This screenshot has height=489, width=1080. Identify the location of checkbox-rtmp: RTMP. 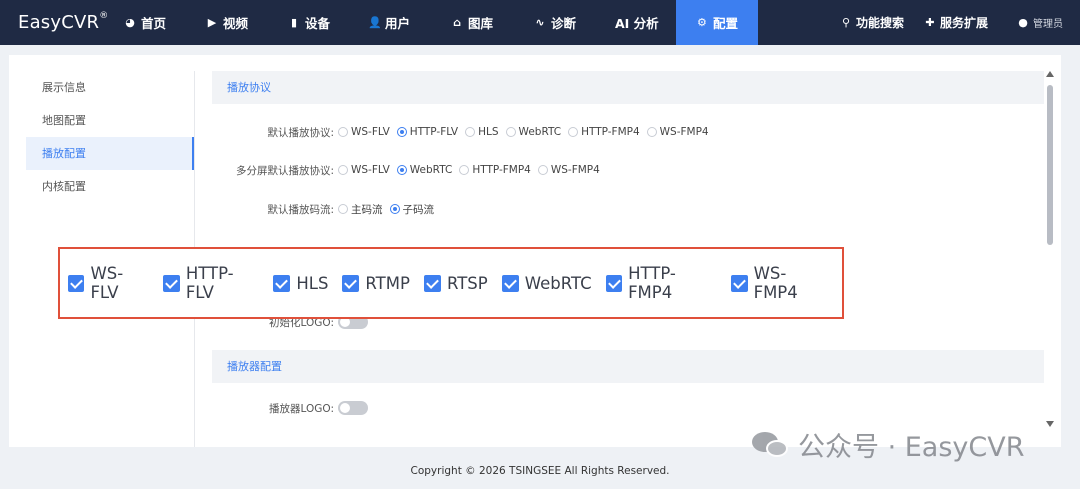
(376, 283).